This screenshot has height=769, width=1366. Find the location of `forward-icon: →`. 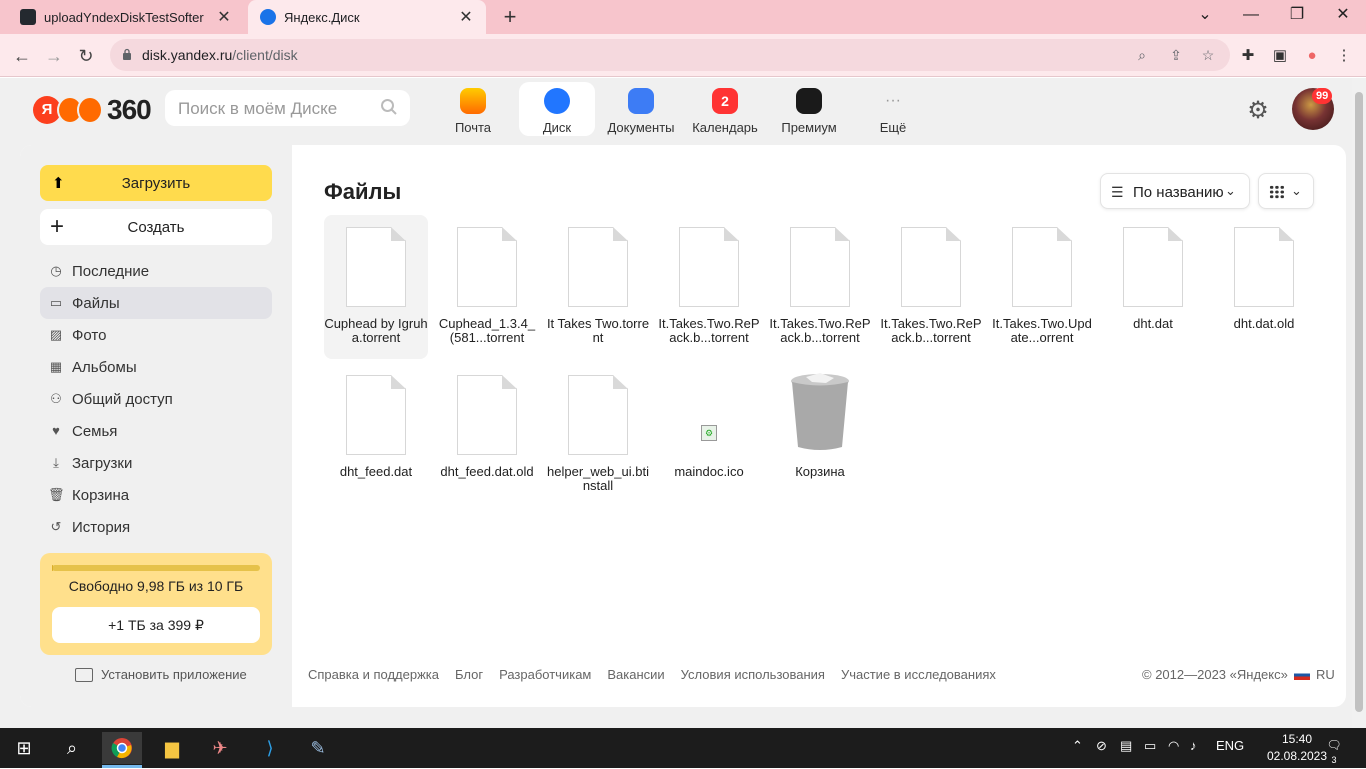

forward-icon: → is located at coordinates (54, 56).